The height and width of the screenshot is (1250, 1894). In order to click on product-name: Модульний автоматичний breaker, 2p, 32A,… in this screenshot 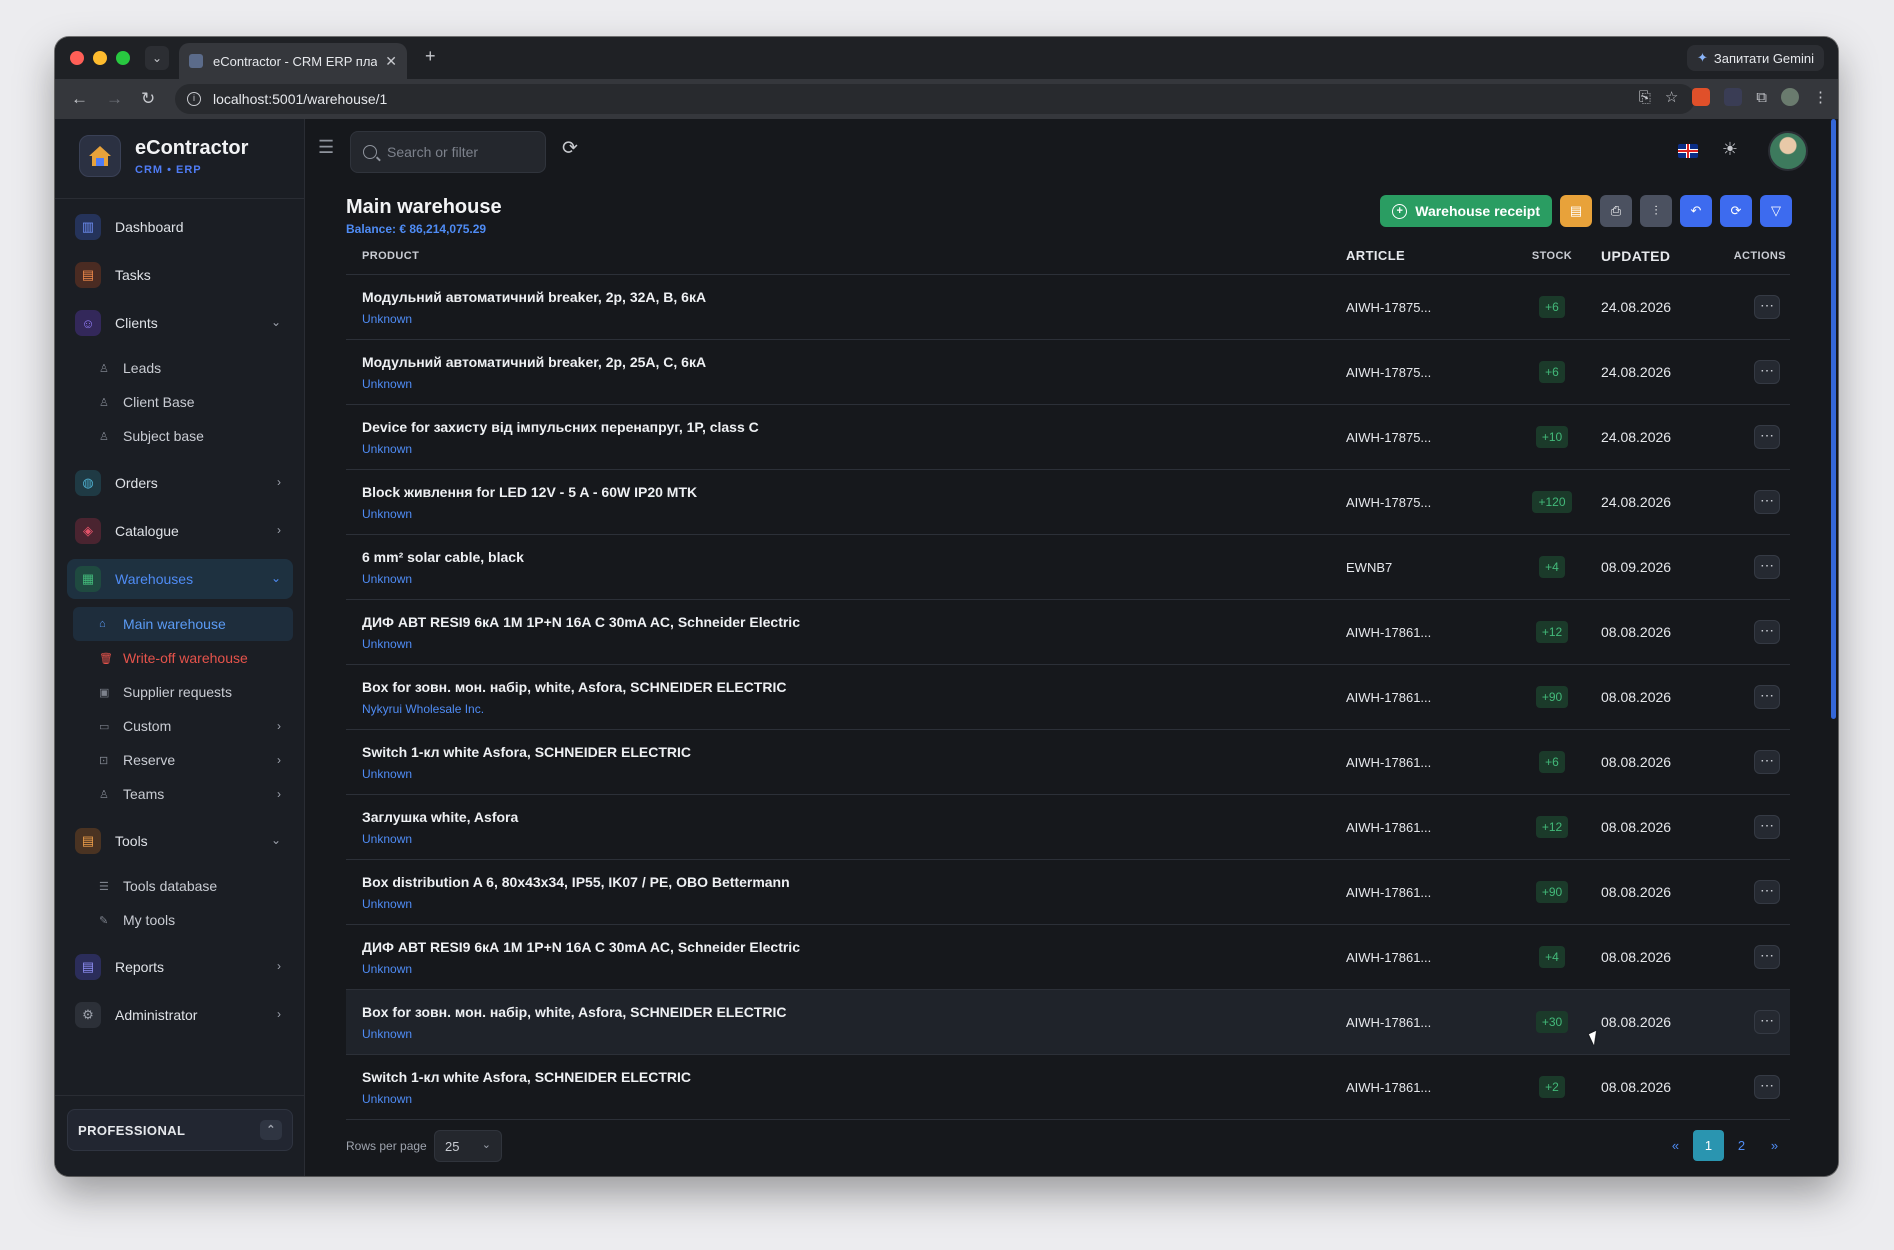, I will do `click(854, 297)`.